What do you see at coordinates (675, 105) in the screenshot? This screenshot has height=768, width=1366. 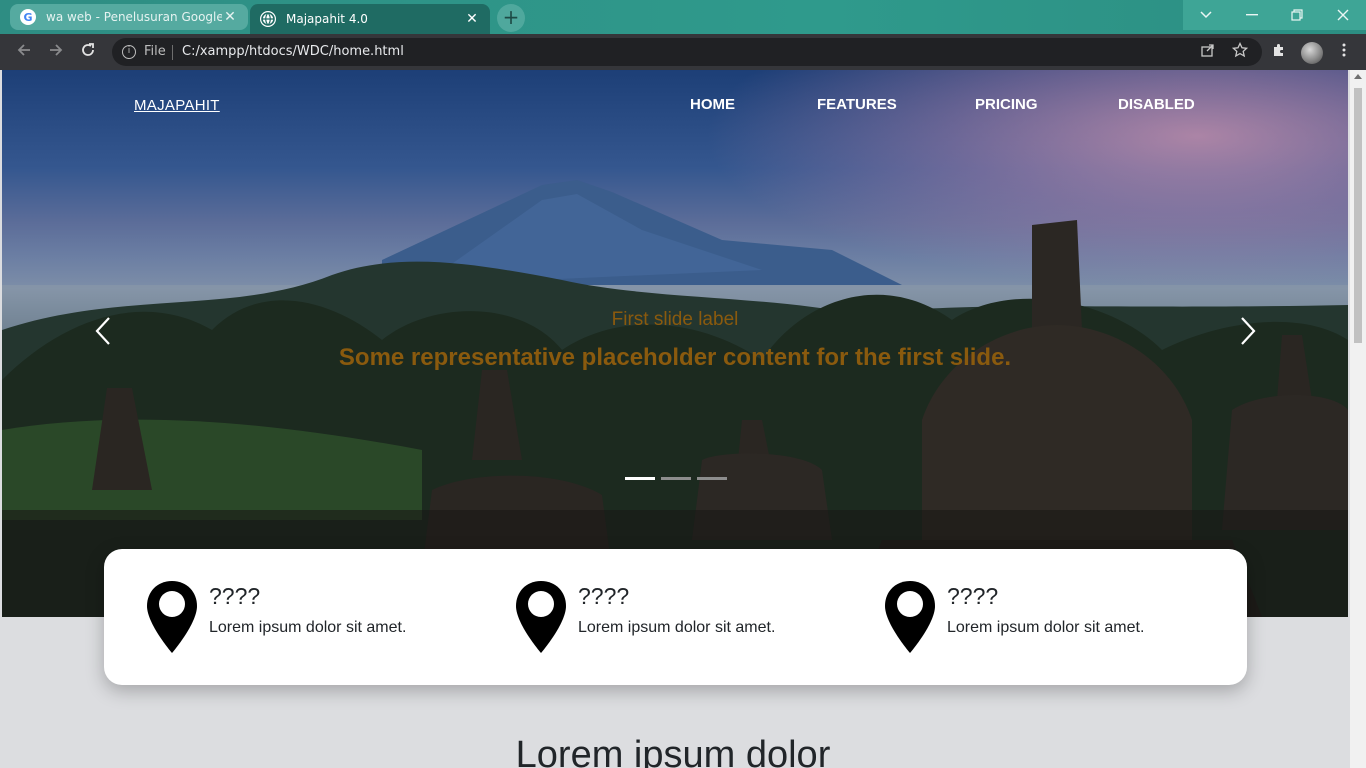 I see `navbar: MAJAPAHIT HOME FEATURES PRICING DISABLED` at bounding box center [675, 105].